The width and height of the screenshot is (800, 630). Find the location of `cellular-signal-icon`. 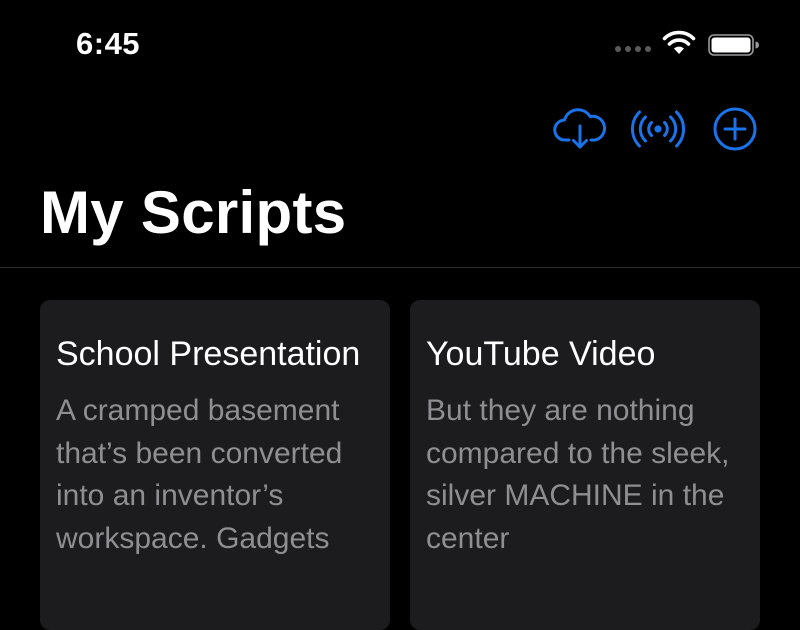

cellular-signal-icon is located at coordinates (633, 49).